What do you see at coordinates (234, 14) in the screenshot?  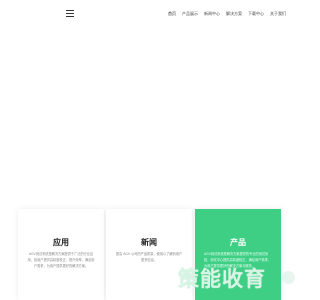 I see `nav-item-solutions: 解决方案` at bounding box center [234, 14].